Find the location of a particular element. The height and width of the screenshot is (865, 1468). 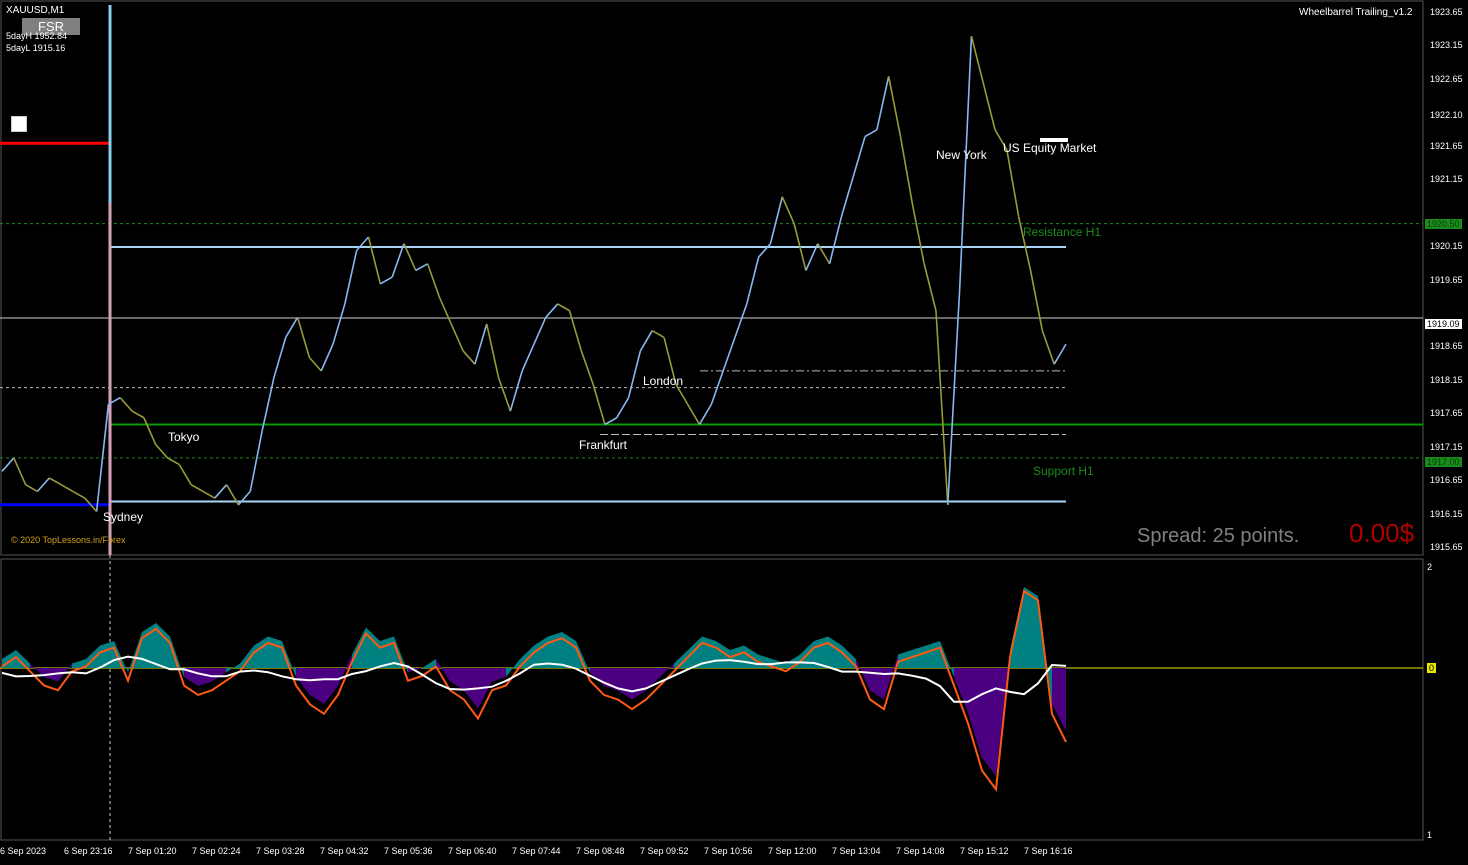

osc-tick: 0 is located at coordinates (1432, 668).